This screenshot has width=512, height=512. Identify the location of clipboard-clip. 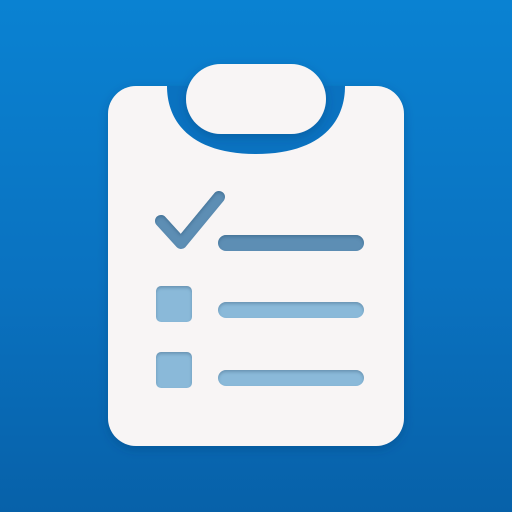
(256, 99).